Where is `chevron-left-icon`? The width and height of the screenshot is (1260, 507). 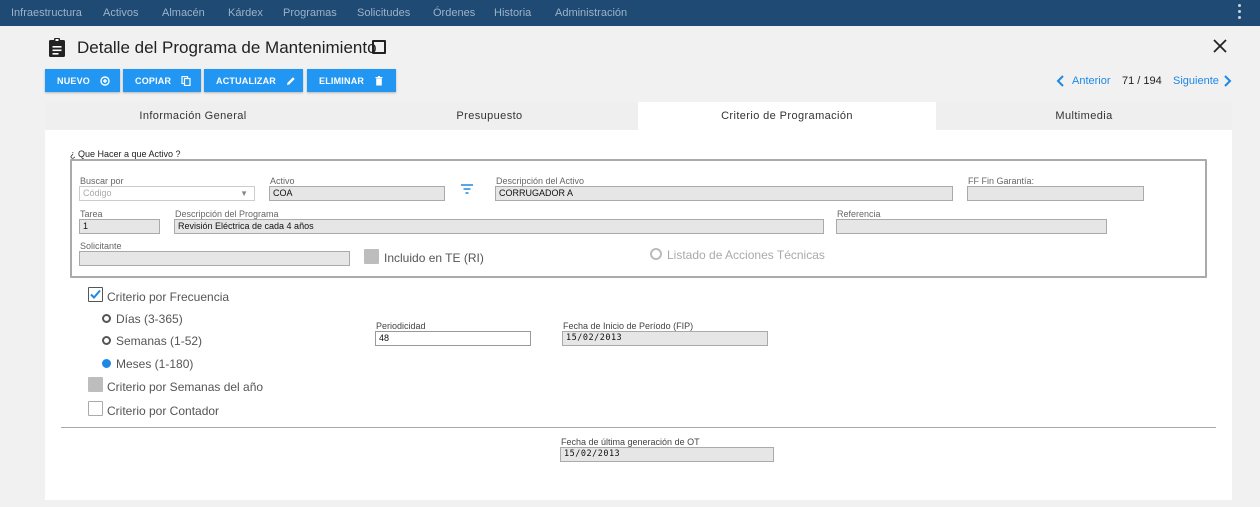
chevron-left-icon is located at coordinates (1061, 81).